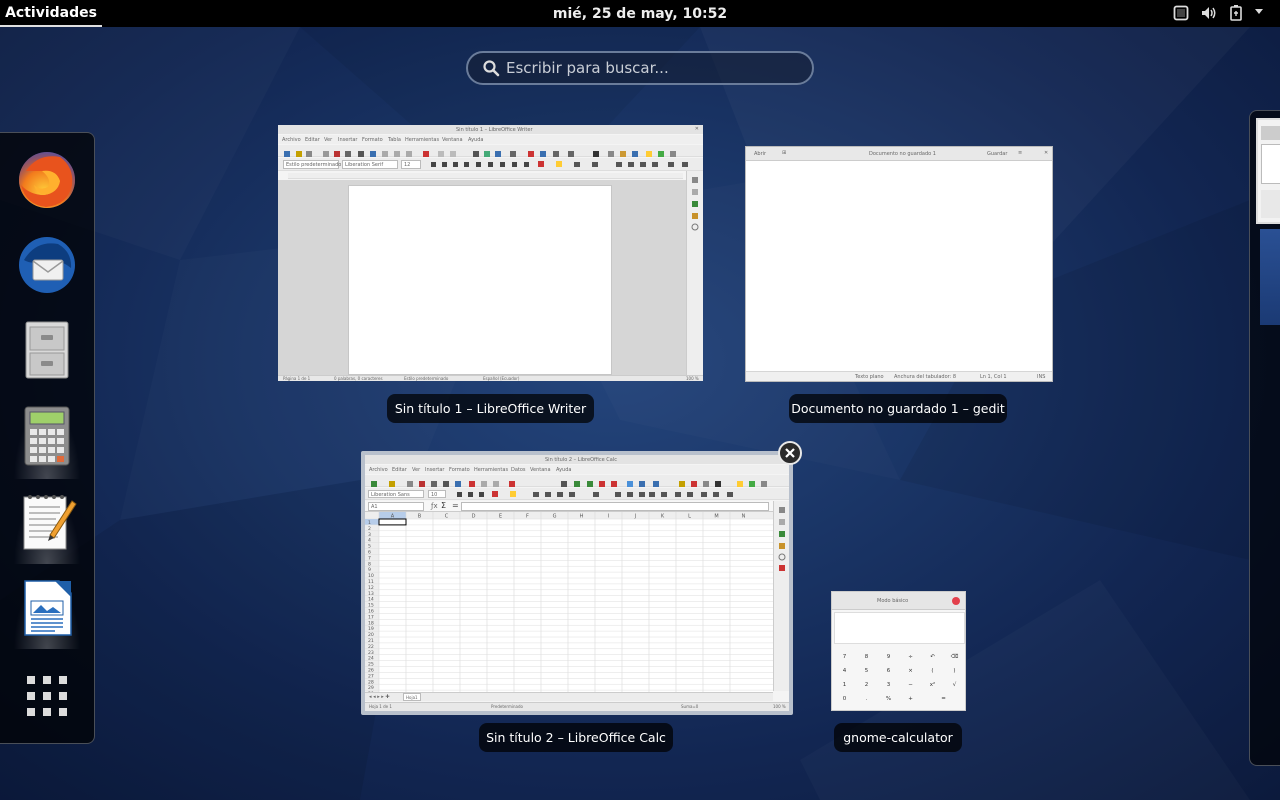  What do you see at coordinates (954, 684) in the screenshot?
I see `calculator-key: √` at bounding box center [954, 684].